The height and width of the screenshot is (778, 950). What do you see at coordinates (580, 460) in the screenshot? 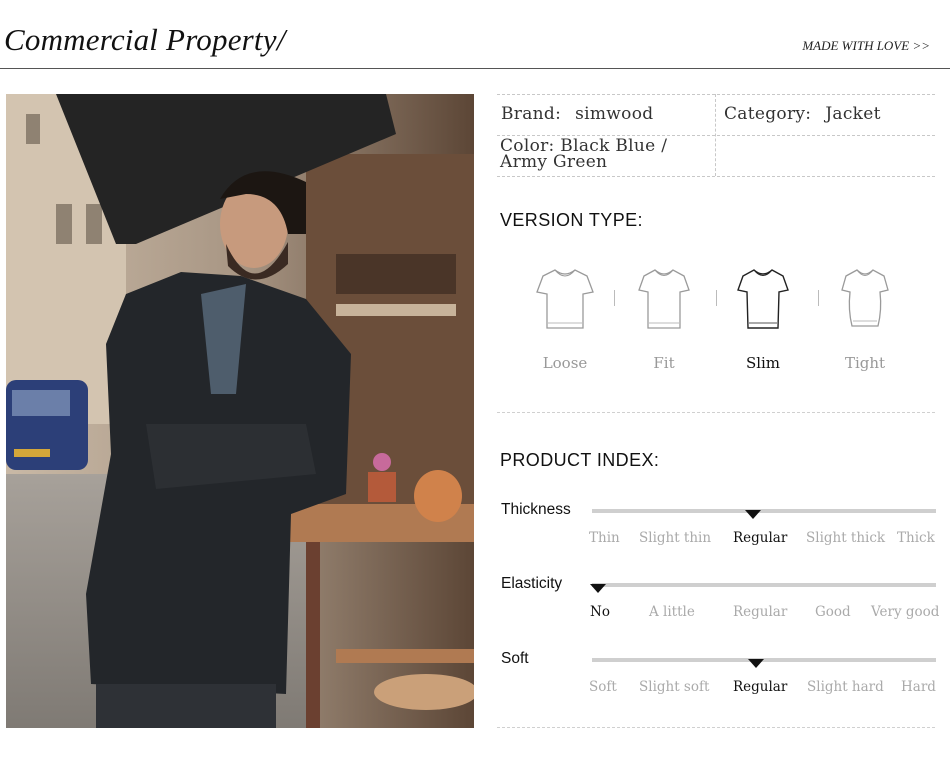
I see `product-index-title: PRODUCT INDEX:` at bounding box center [580, 460].